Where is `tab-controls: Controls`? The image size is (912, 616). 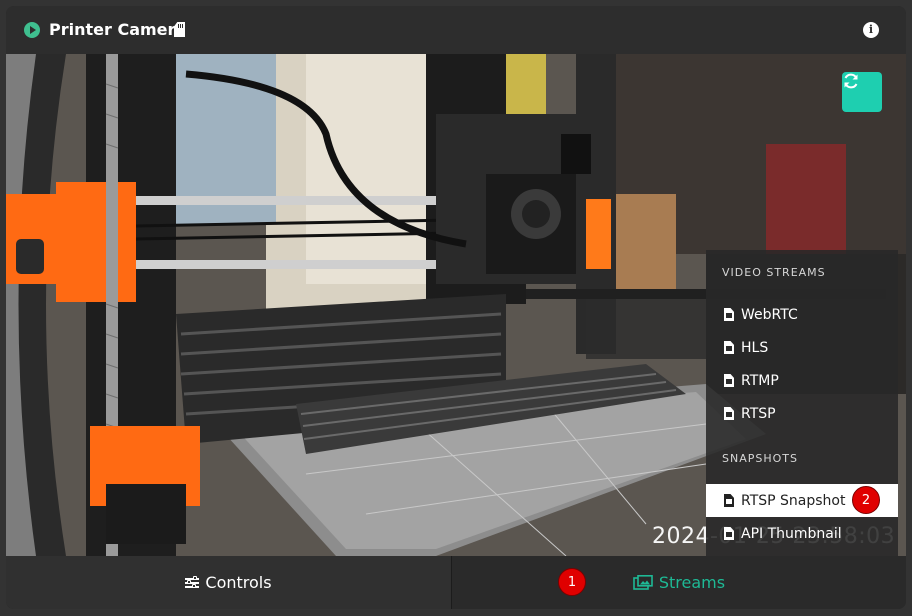
tab-controls: Controls is located at coordinates (228, 582).